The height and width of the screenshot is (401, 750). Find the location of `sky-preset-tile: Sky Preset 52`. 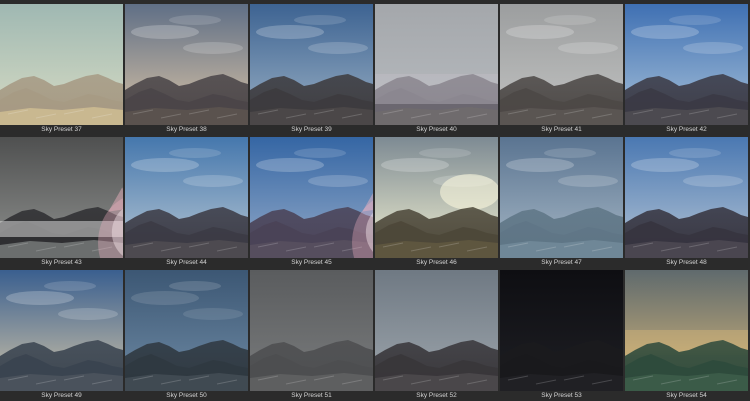

sky-preset-tile: Sky Preset 52 is located at coordinates (436, 335).